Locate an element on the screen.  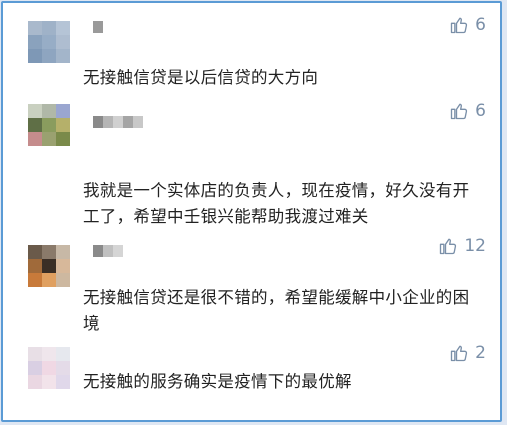
comment-text: 无接触信贷是以后信贷的大方向 is located at coordinates (201, 77).